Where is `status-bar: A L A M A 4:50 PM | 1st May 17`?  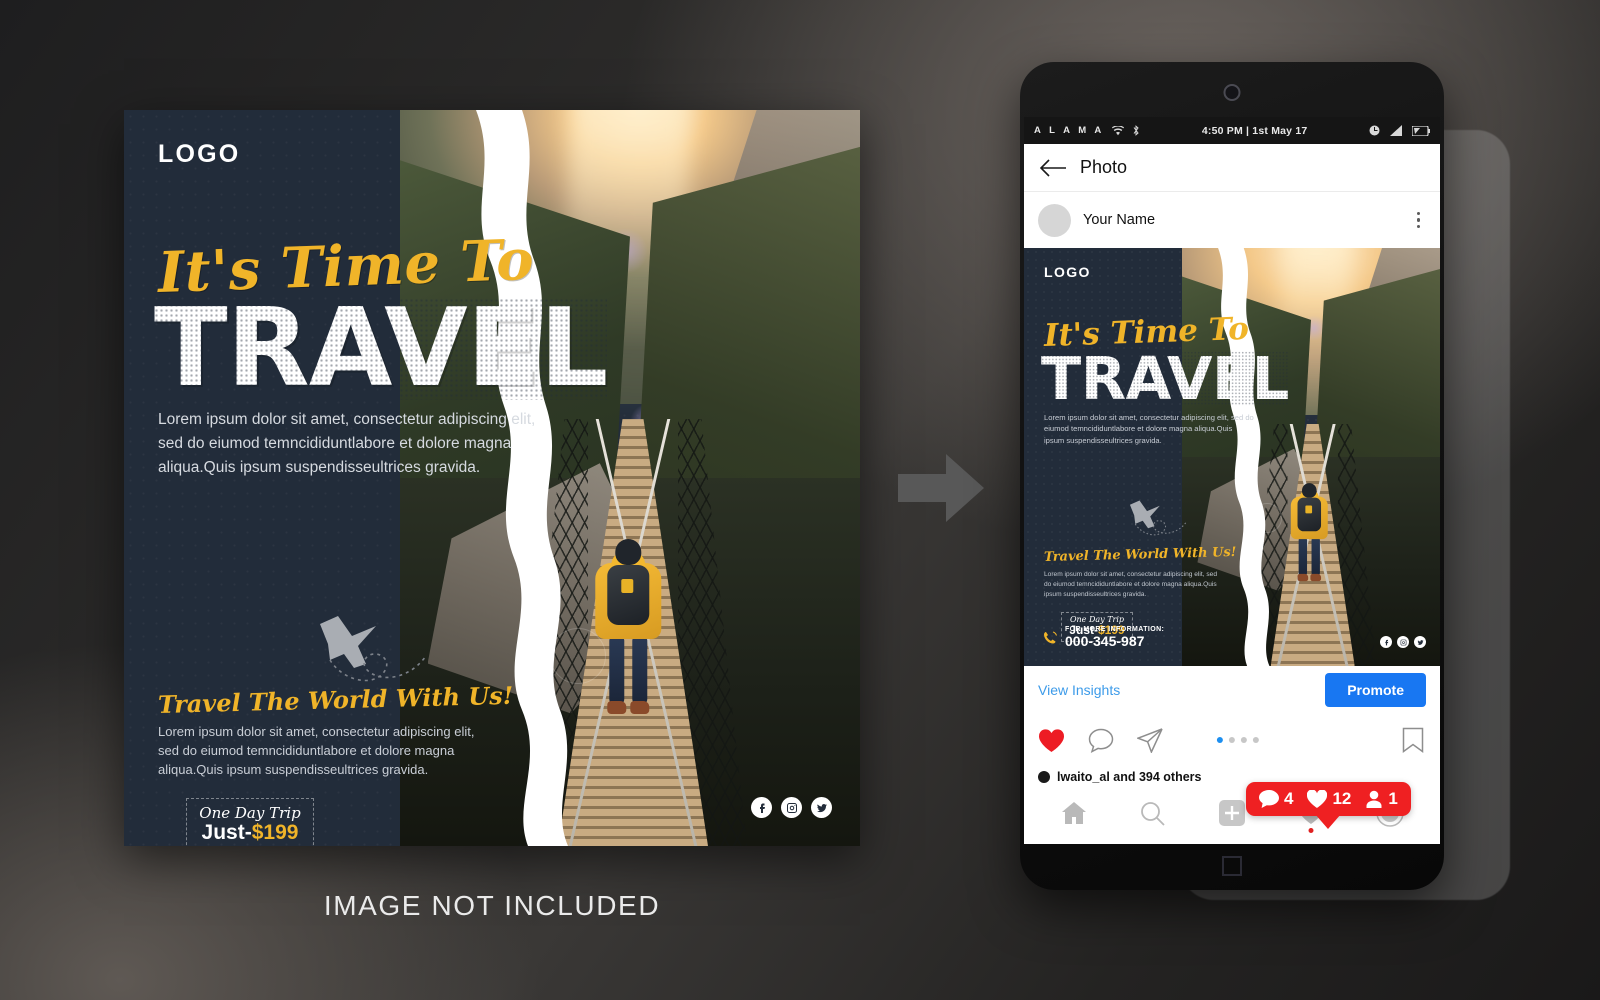 status-bar: A L A M A 4:50 PM | 1st May 17 is located at coordinates (1232, 130).